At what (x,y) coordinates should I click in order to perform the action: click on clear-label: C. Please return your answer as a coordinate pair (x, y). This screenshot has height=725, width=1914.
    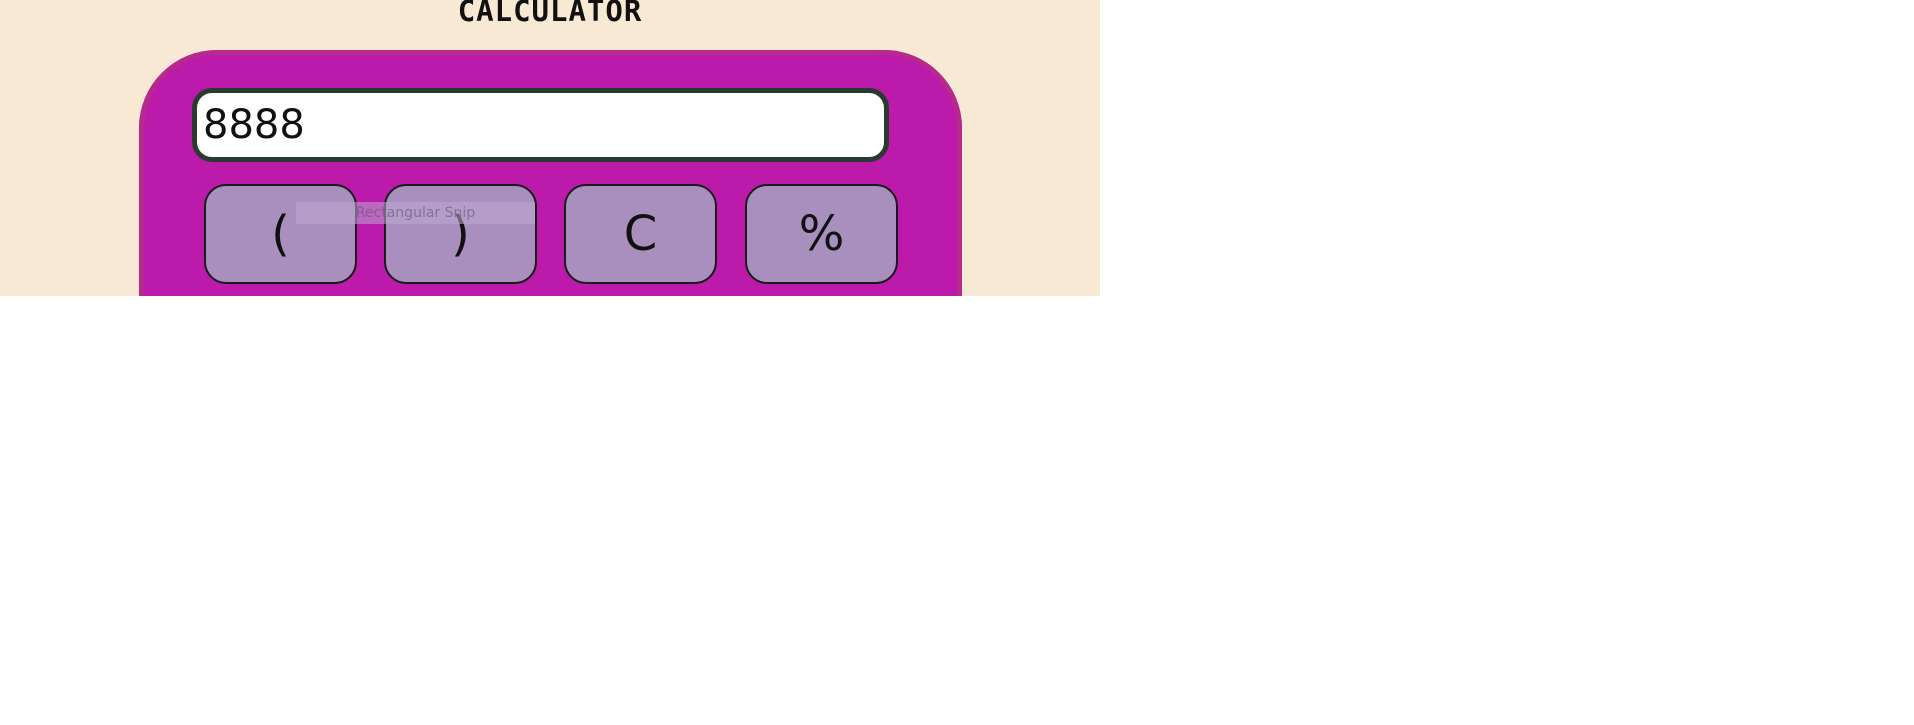
    Looking at the image, I should click on (640, 234).